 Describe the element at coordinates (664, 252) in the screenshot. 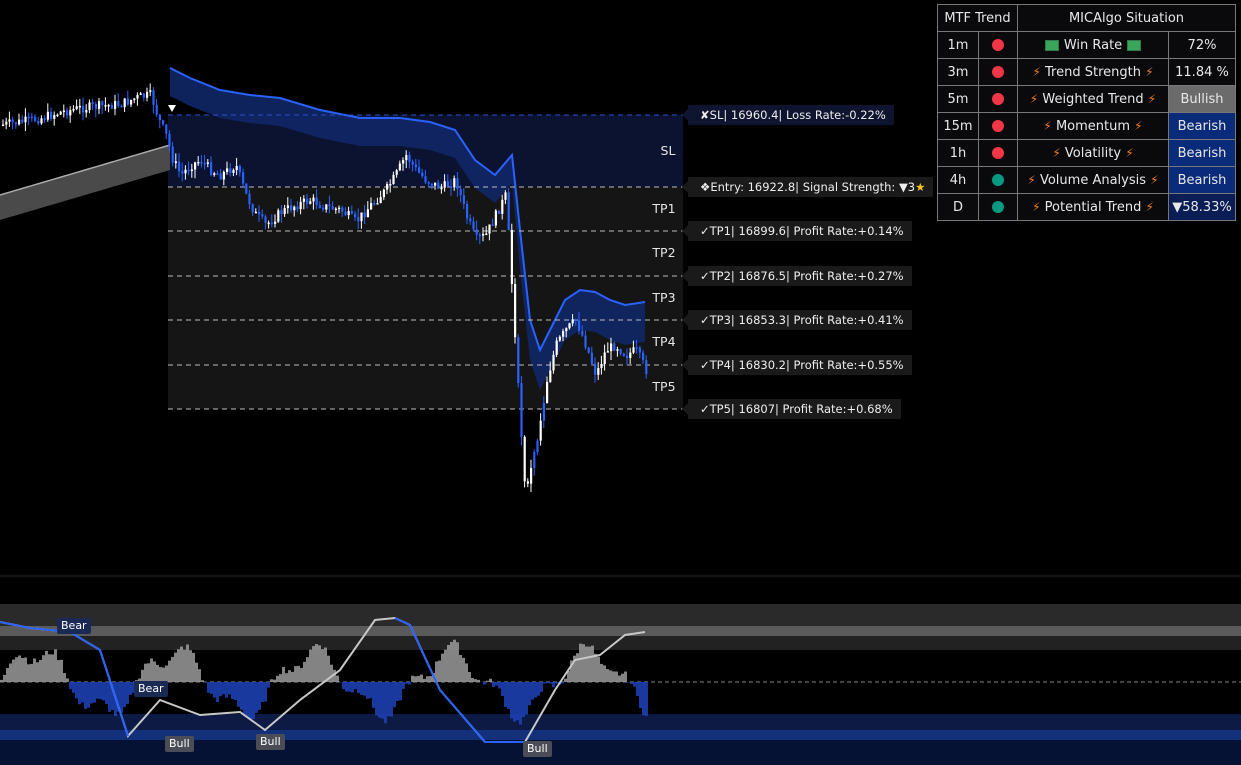

I see `zone-tag-tp2: TP2` at that location.